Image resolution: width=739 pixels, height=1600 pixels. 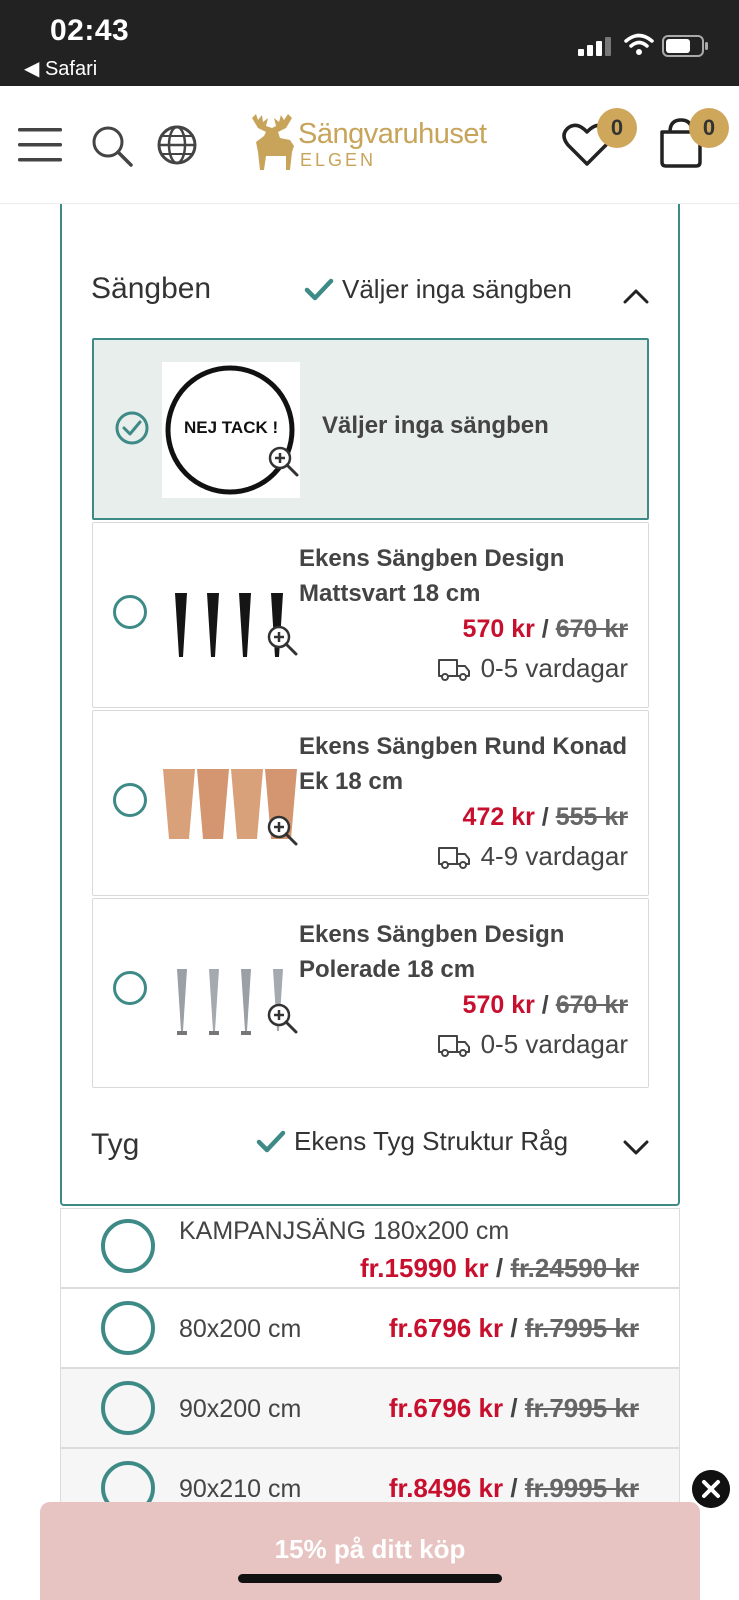 I want to click on legs-selected-label: Väljer inga sängben, so click(x=457, y=289).